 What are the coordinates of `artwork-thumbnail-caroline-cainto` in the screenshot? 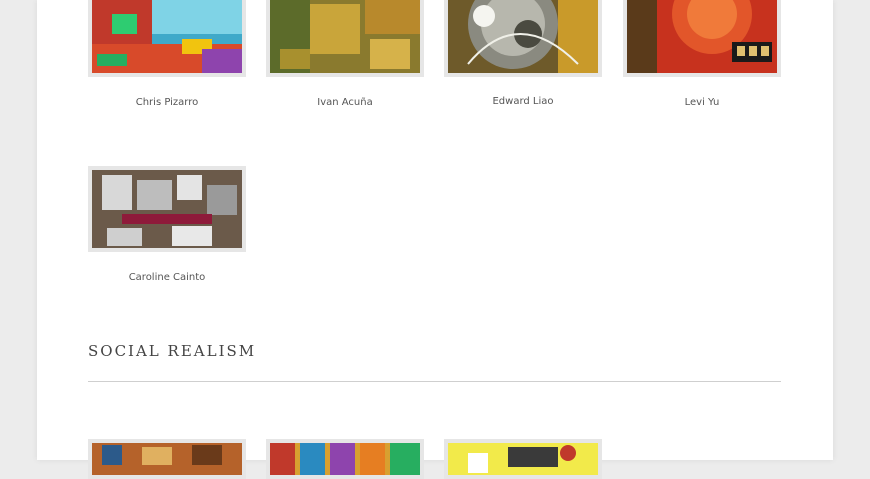 It's located at (167, 209).